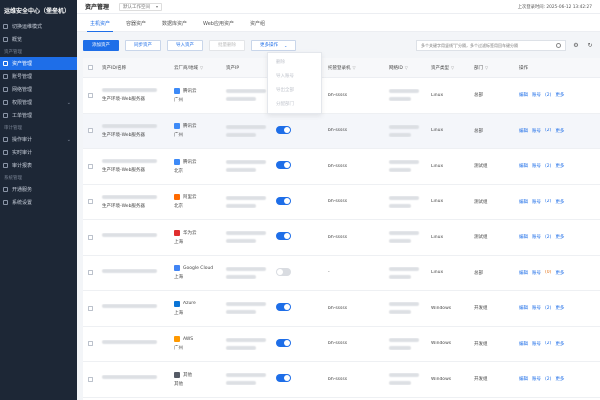 The image size is (600, 400). I want to click on sidebar-item-ticket-management: 工单管理, so click(38, 115).